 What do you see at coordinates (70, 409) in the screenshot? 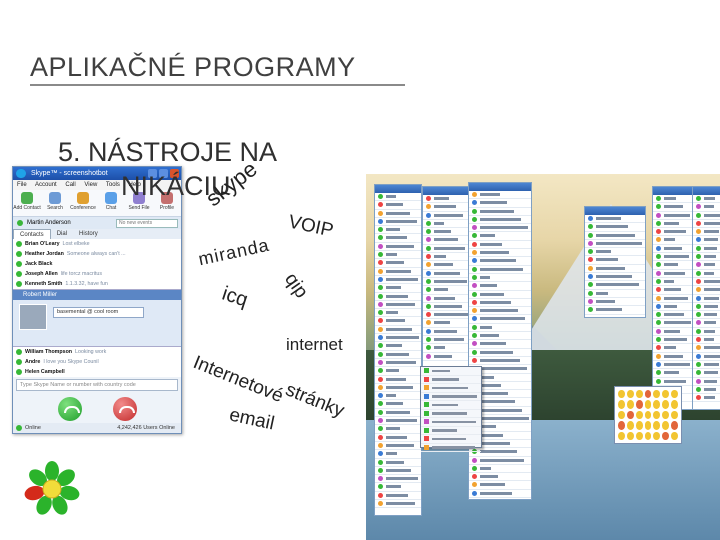
I see `phone-call-icon` at bounding box center [70, 409].